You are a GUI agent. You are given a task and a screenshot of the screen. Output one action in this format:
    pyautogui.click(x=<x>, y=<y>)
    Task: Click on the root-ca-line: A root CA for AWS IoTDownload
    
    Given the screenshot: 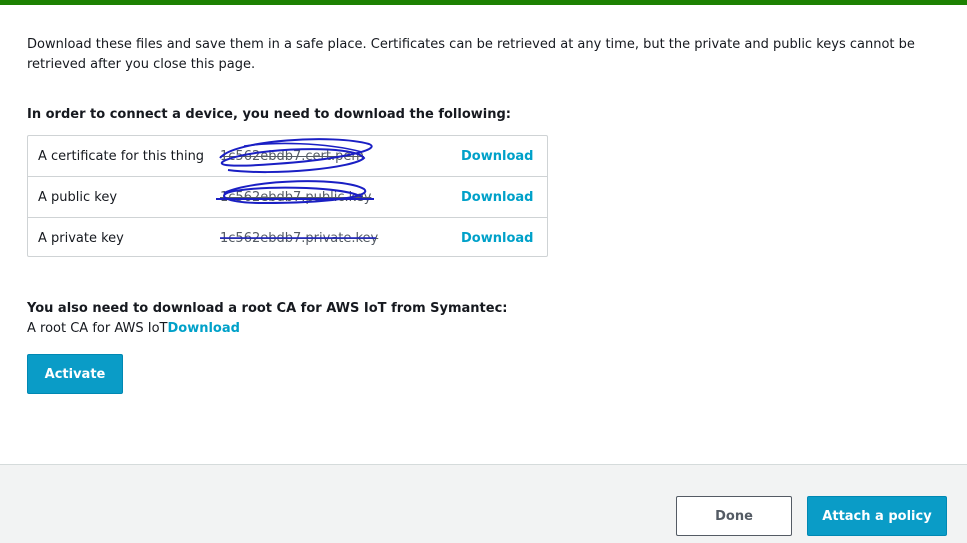 What is the action you would take?
    pyautogui.click(x=133, y=329)
    